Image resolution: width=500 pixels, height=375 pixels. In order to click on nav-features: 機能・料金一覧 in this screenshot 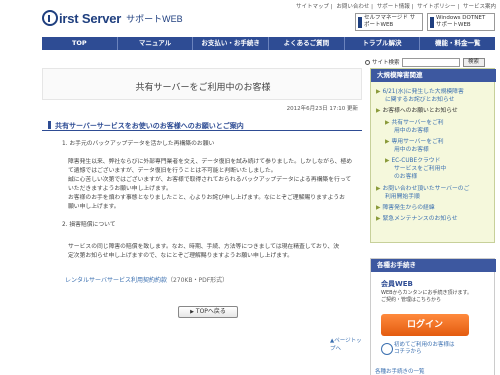, I will do `click(457, 43)`.